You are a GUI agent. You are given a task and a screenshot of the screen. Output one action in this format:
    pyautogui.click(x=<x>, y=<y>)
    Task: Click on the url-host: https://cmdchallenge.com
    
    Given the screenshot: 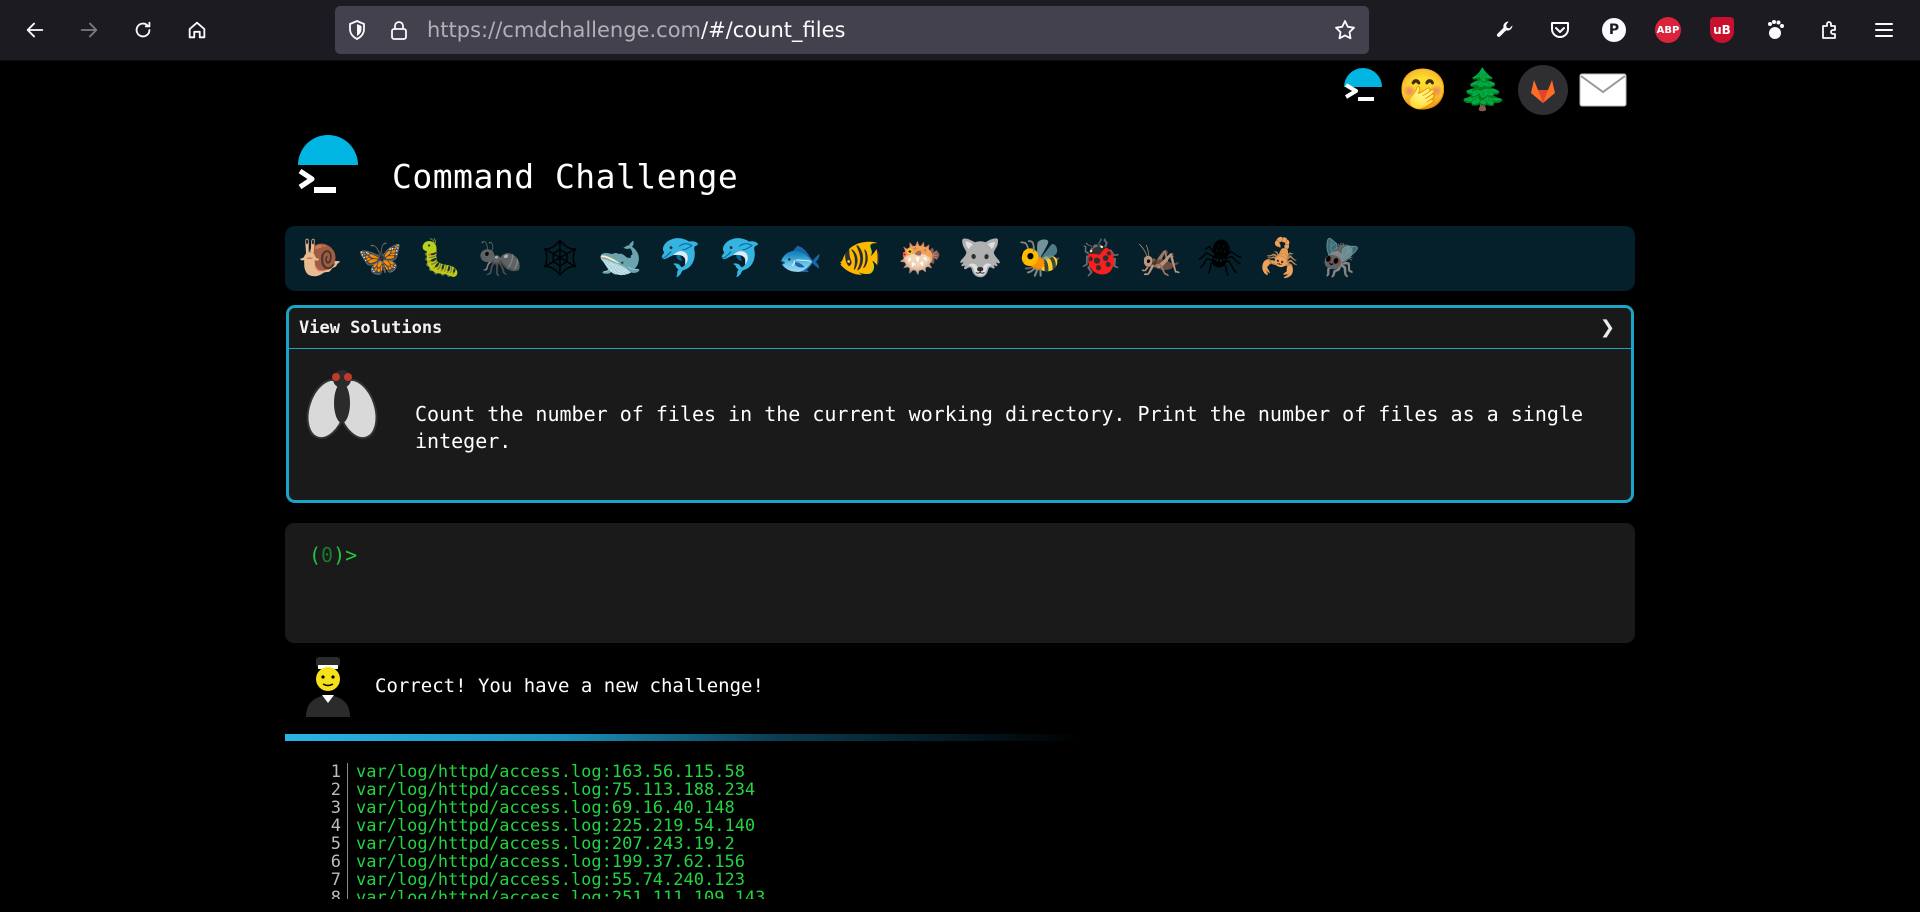 What is the action you would take?
    pyautogui.click(x=564, y=30)
    